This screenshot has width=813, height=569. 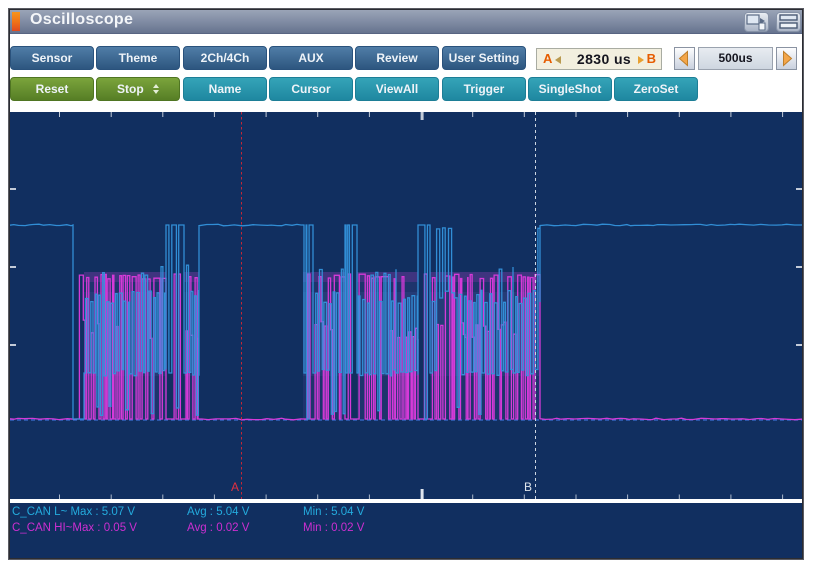 I want to click on svg-text: B, so click(x=528, y=487).